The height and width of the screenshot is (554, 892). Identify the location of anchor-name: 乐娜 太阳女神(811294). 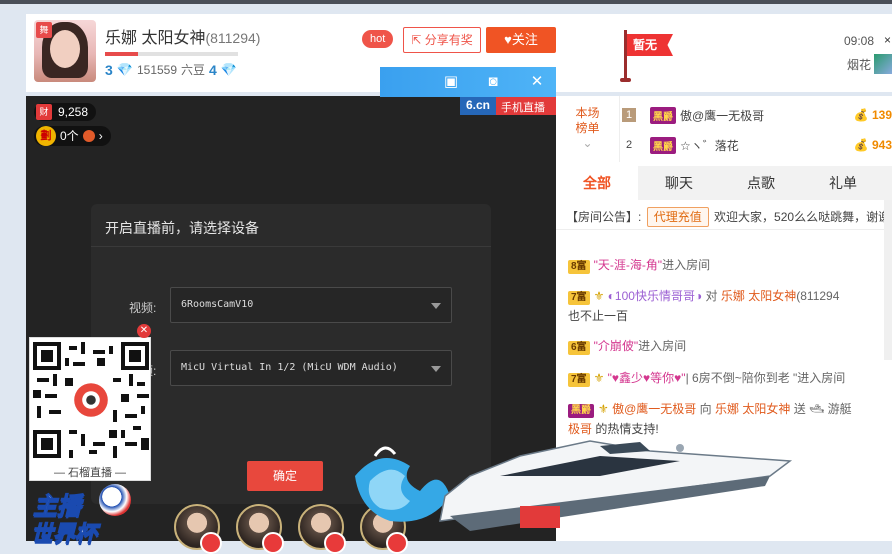
(182, 36).